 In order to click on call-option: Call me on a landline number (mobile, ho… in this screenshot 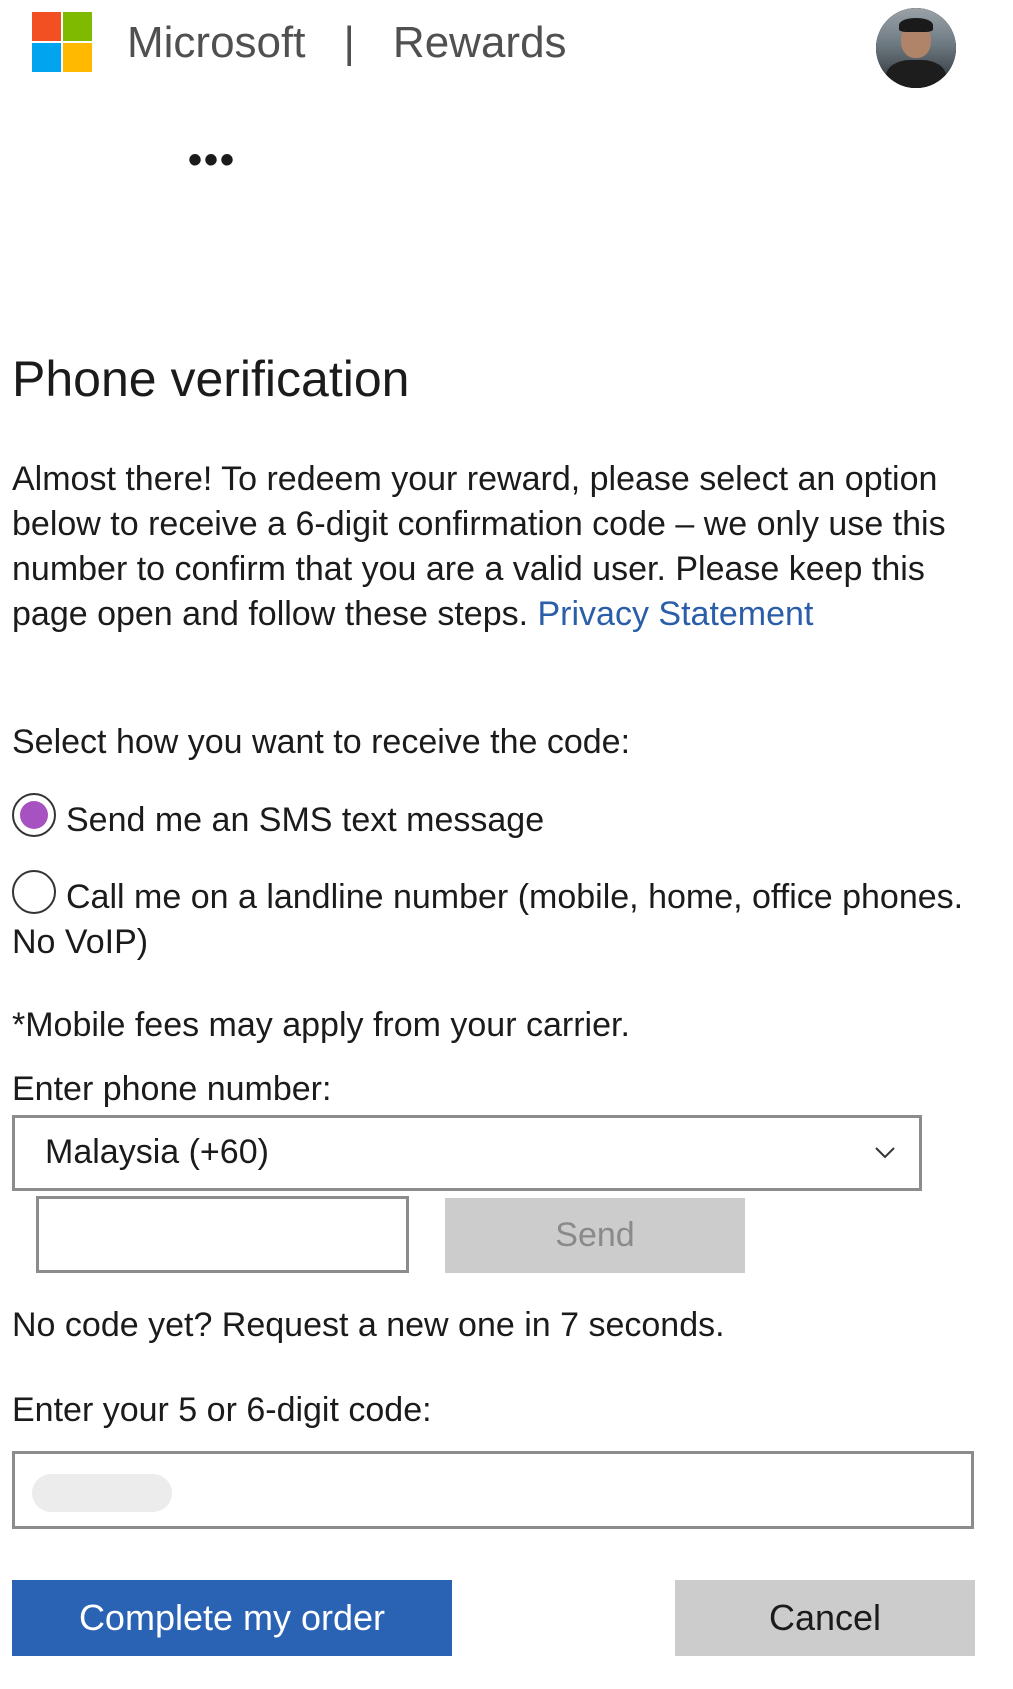, I will do `click(492, 917)`.